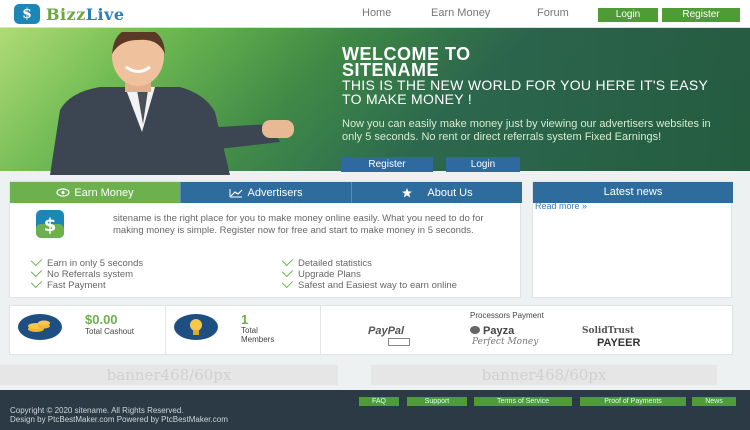  What do you see at coordinates (633, 192) in the screenshot?
I see `latest-news-title: Latest news` at bounding box center [633, 192].